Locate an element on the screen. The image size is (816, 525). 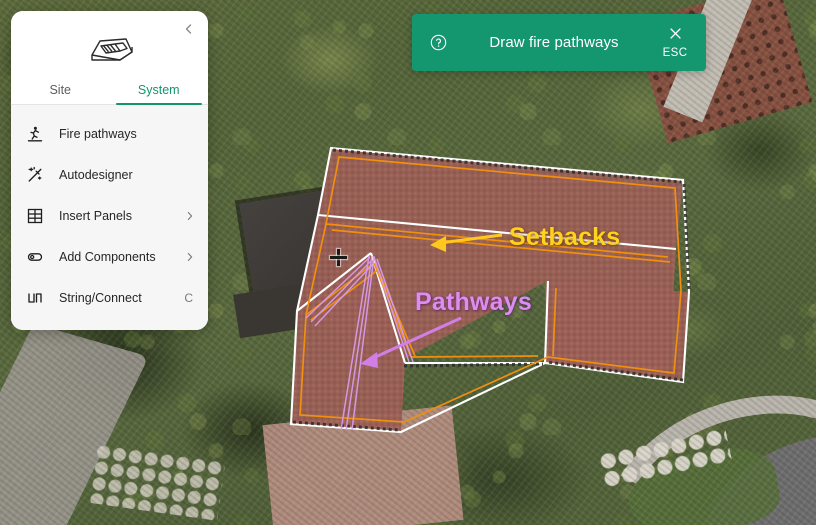
tab-system-label: System is located at coordinates (158, 90).